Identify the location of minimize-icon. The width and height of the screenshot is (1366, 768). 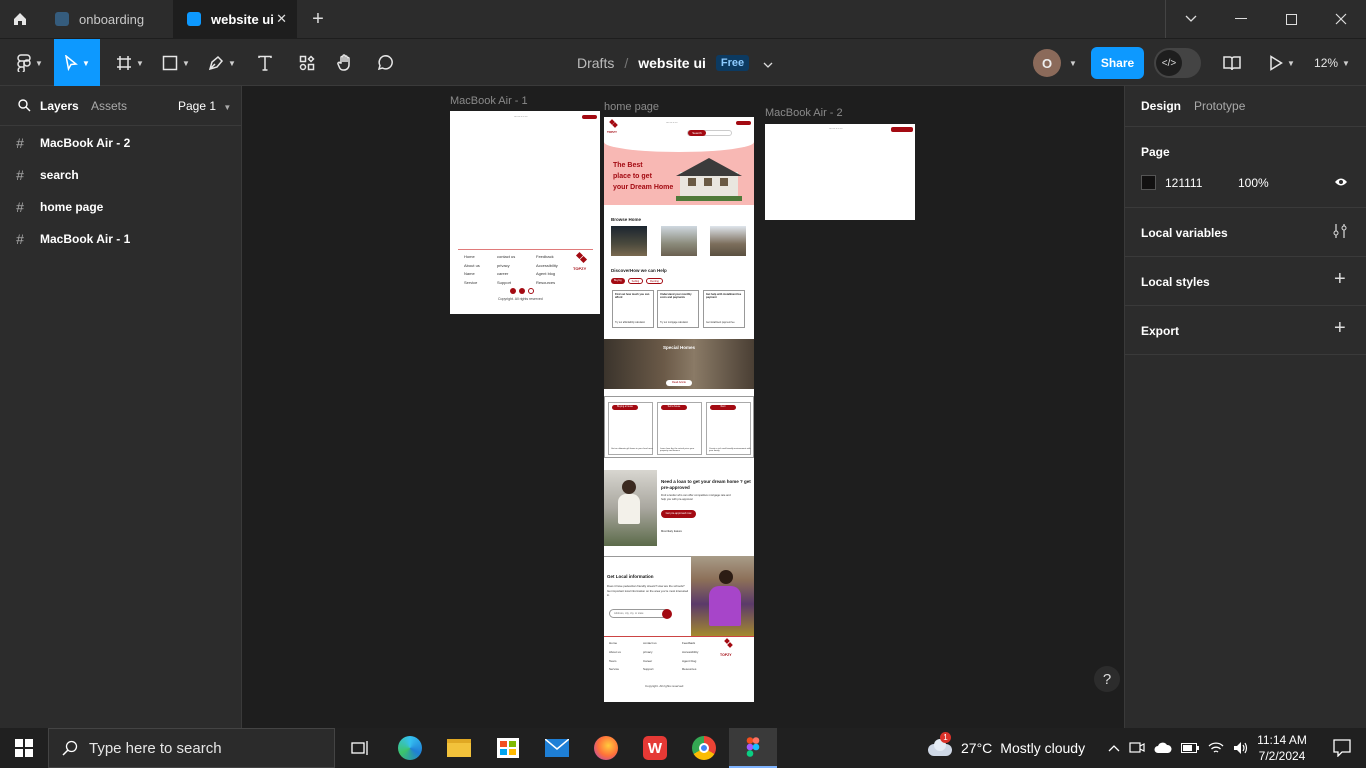
(1241, 19).